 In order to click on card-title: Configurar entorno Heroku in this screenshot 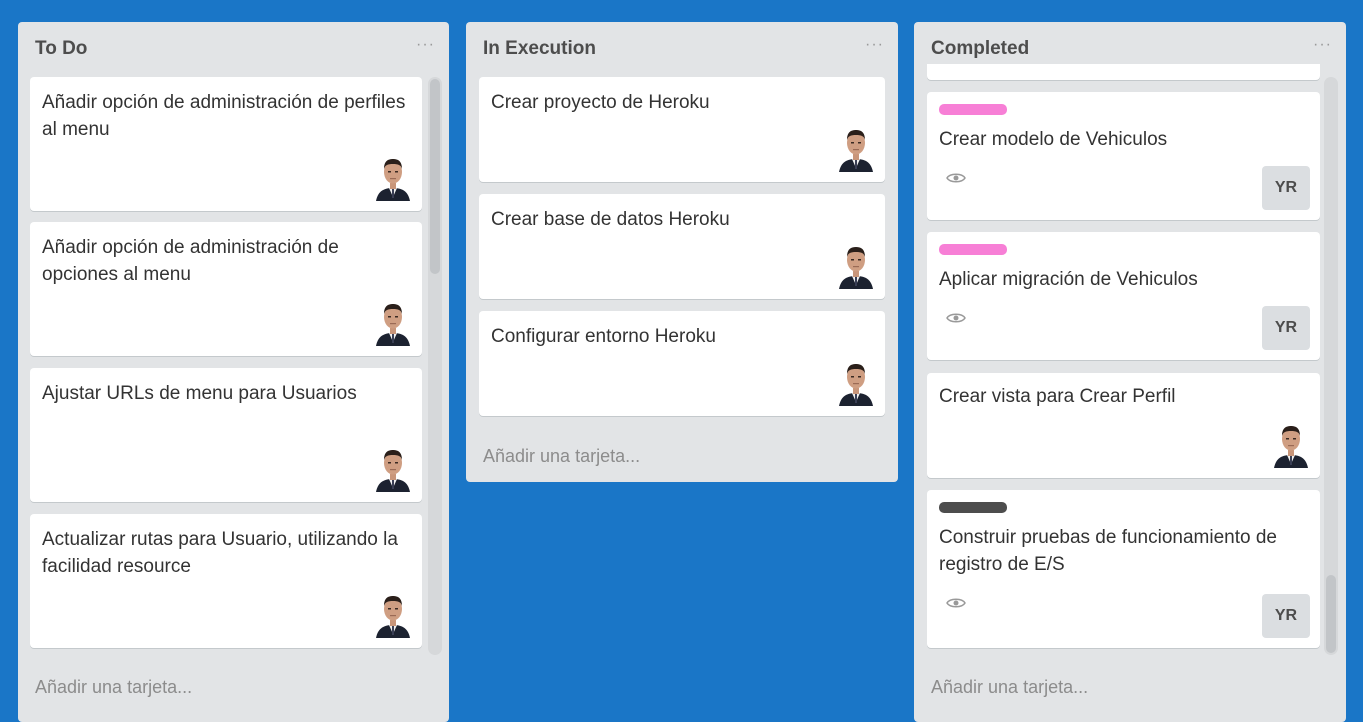, I will do `click(603, 336)`.